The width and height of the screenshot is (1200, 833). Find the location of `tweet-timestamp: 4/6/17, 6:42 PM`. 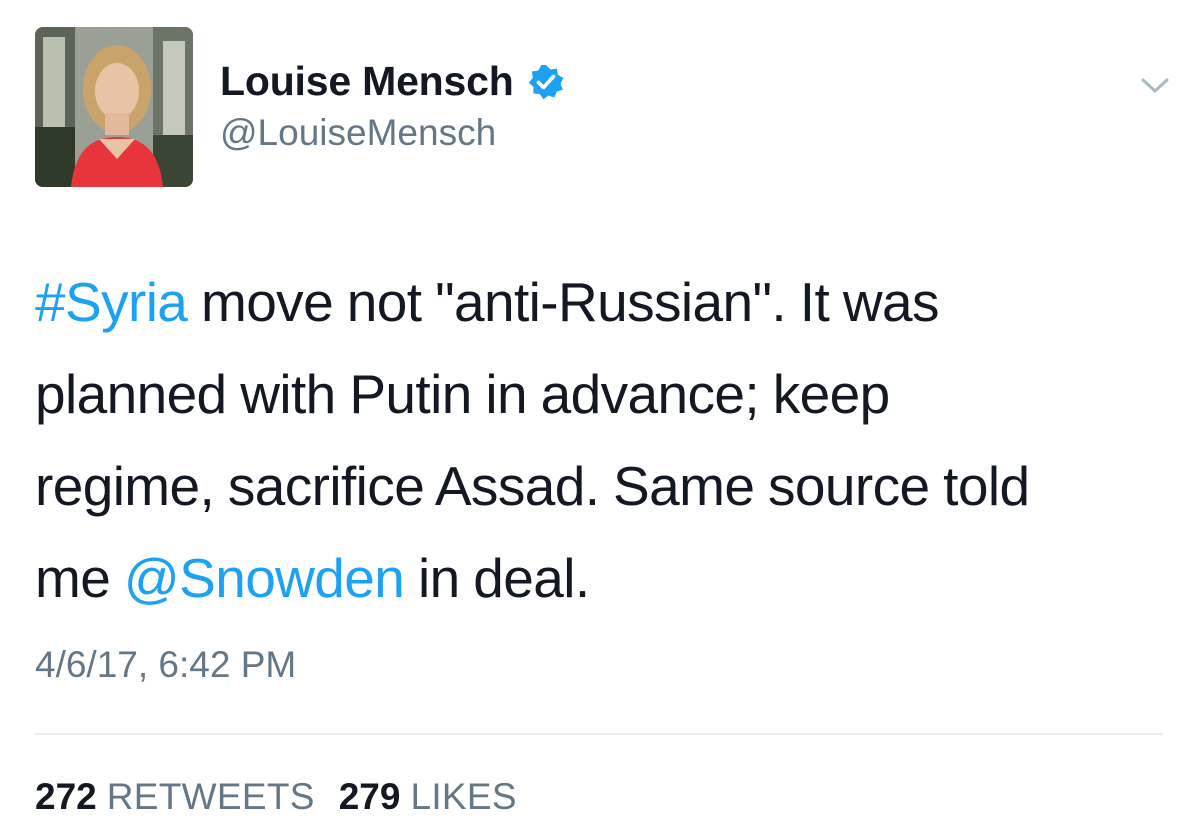

tweet-timestamp: 4/6/17, 6:42 PM is located at coordinates (165, 665).